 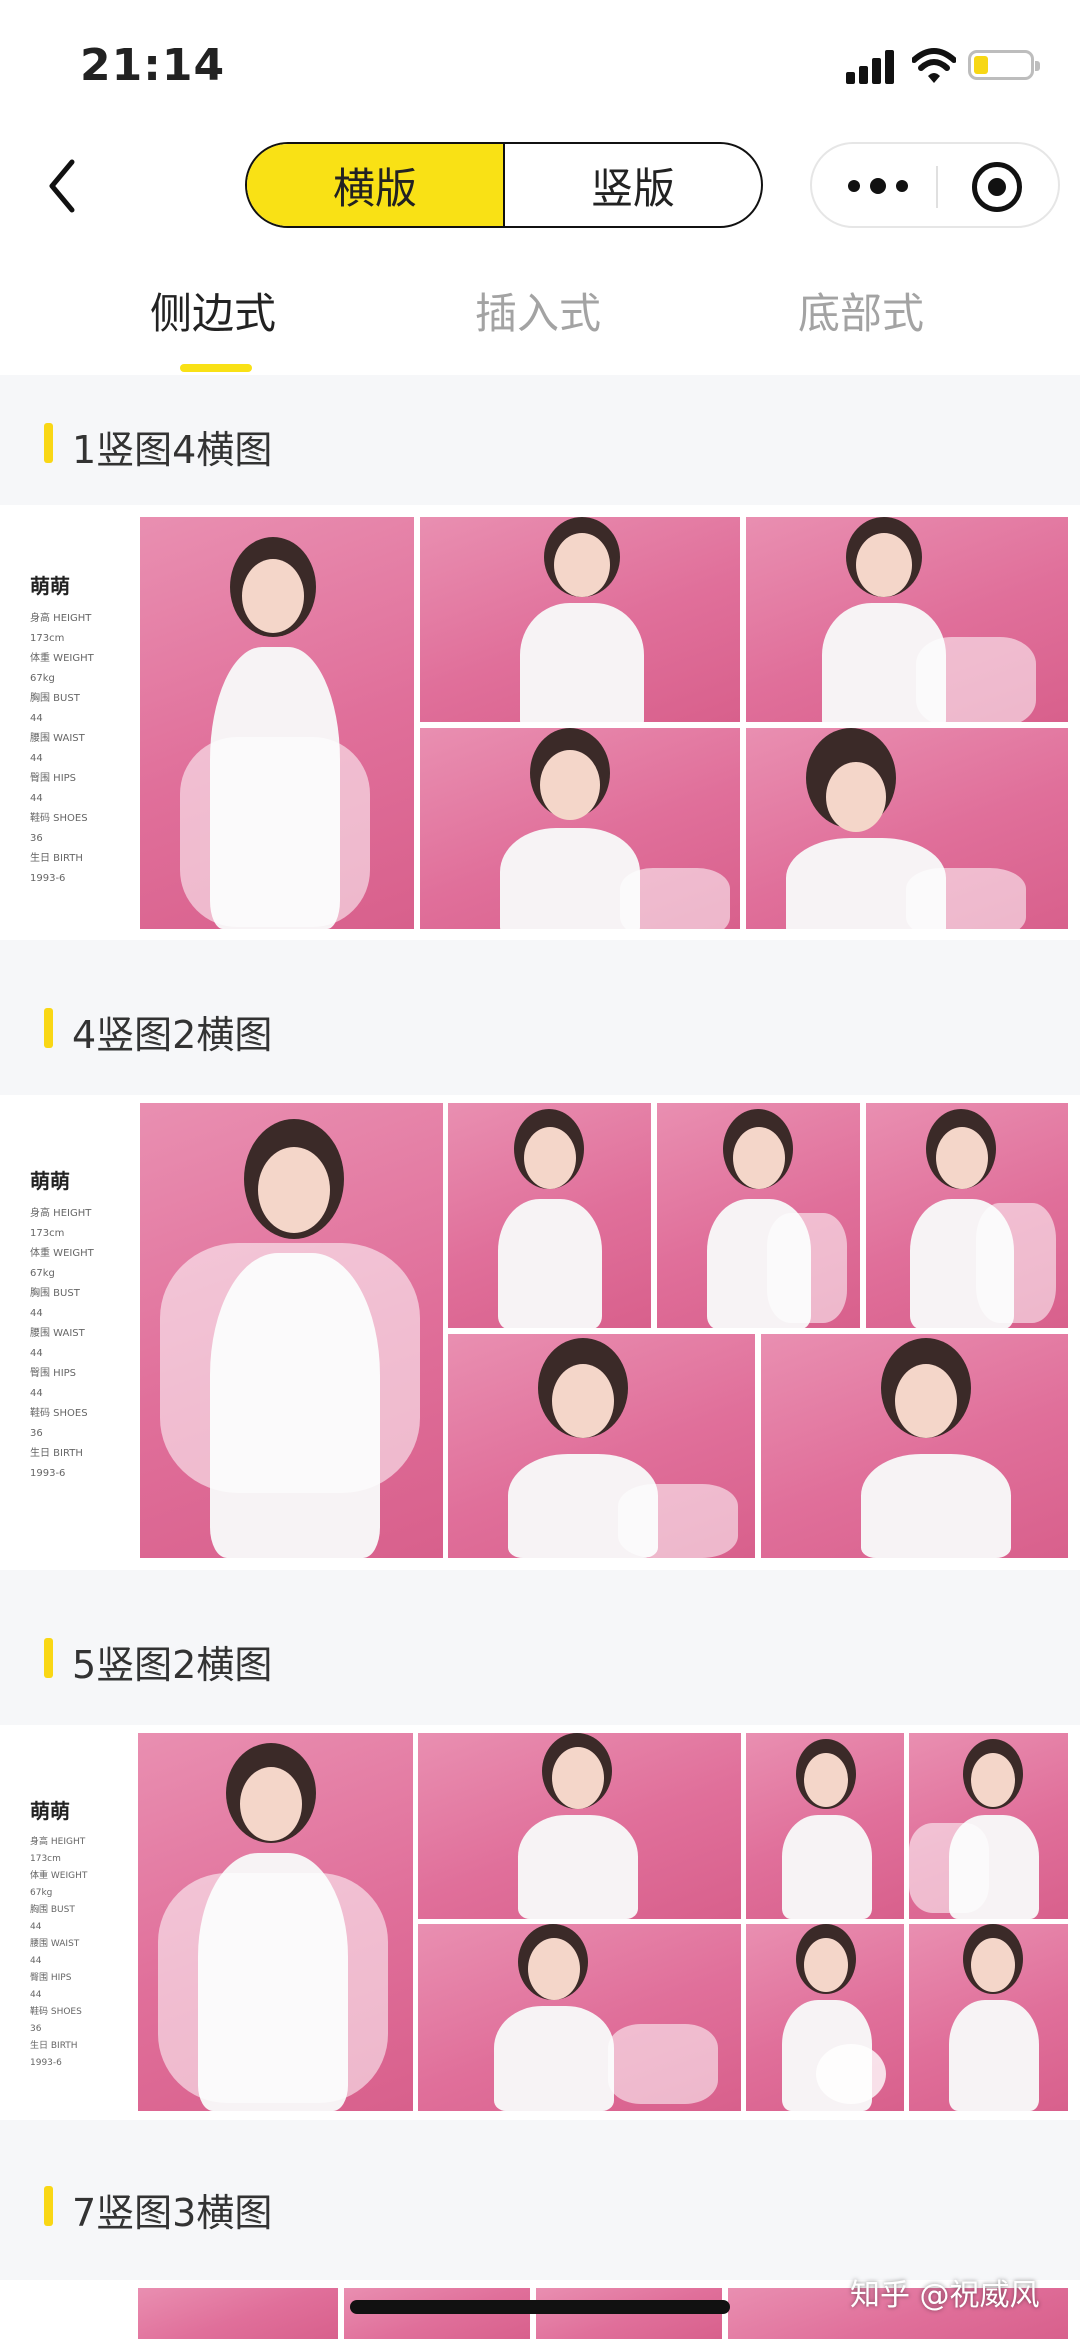 I want to click on status-bar: 21:14, so click(x=540, y=65).